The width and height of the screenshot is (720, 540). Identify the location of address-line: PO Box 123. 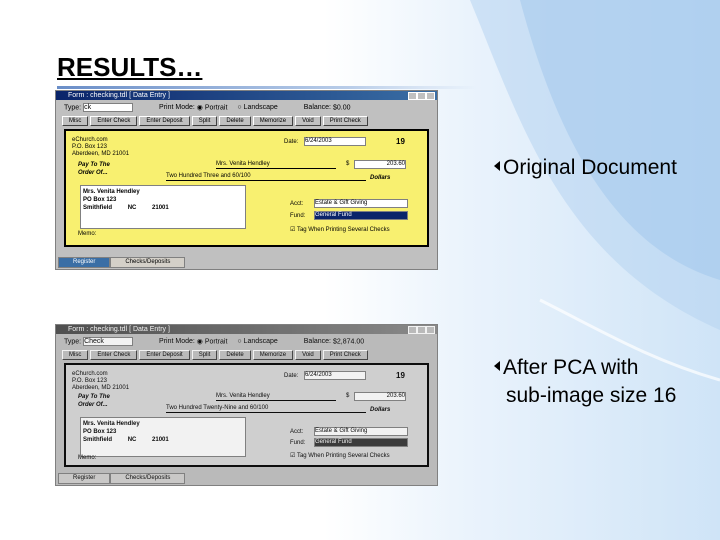
(100, 432).